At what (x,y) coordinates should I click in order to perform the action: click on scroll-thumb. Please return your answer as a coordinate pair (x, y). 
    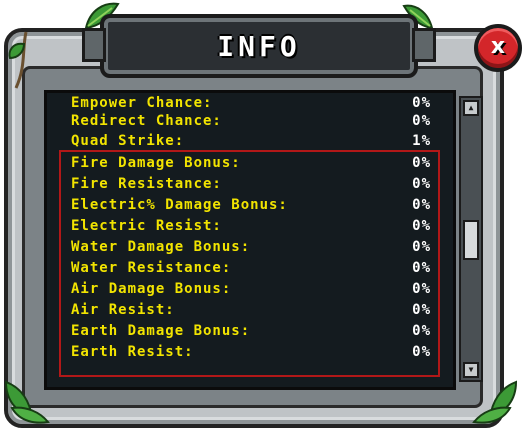
    Looking at the image, I should click on (471, 240).